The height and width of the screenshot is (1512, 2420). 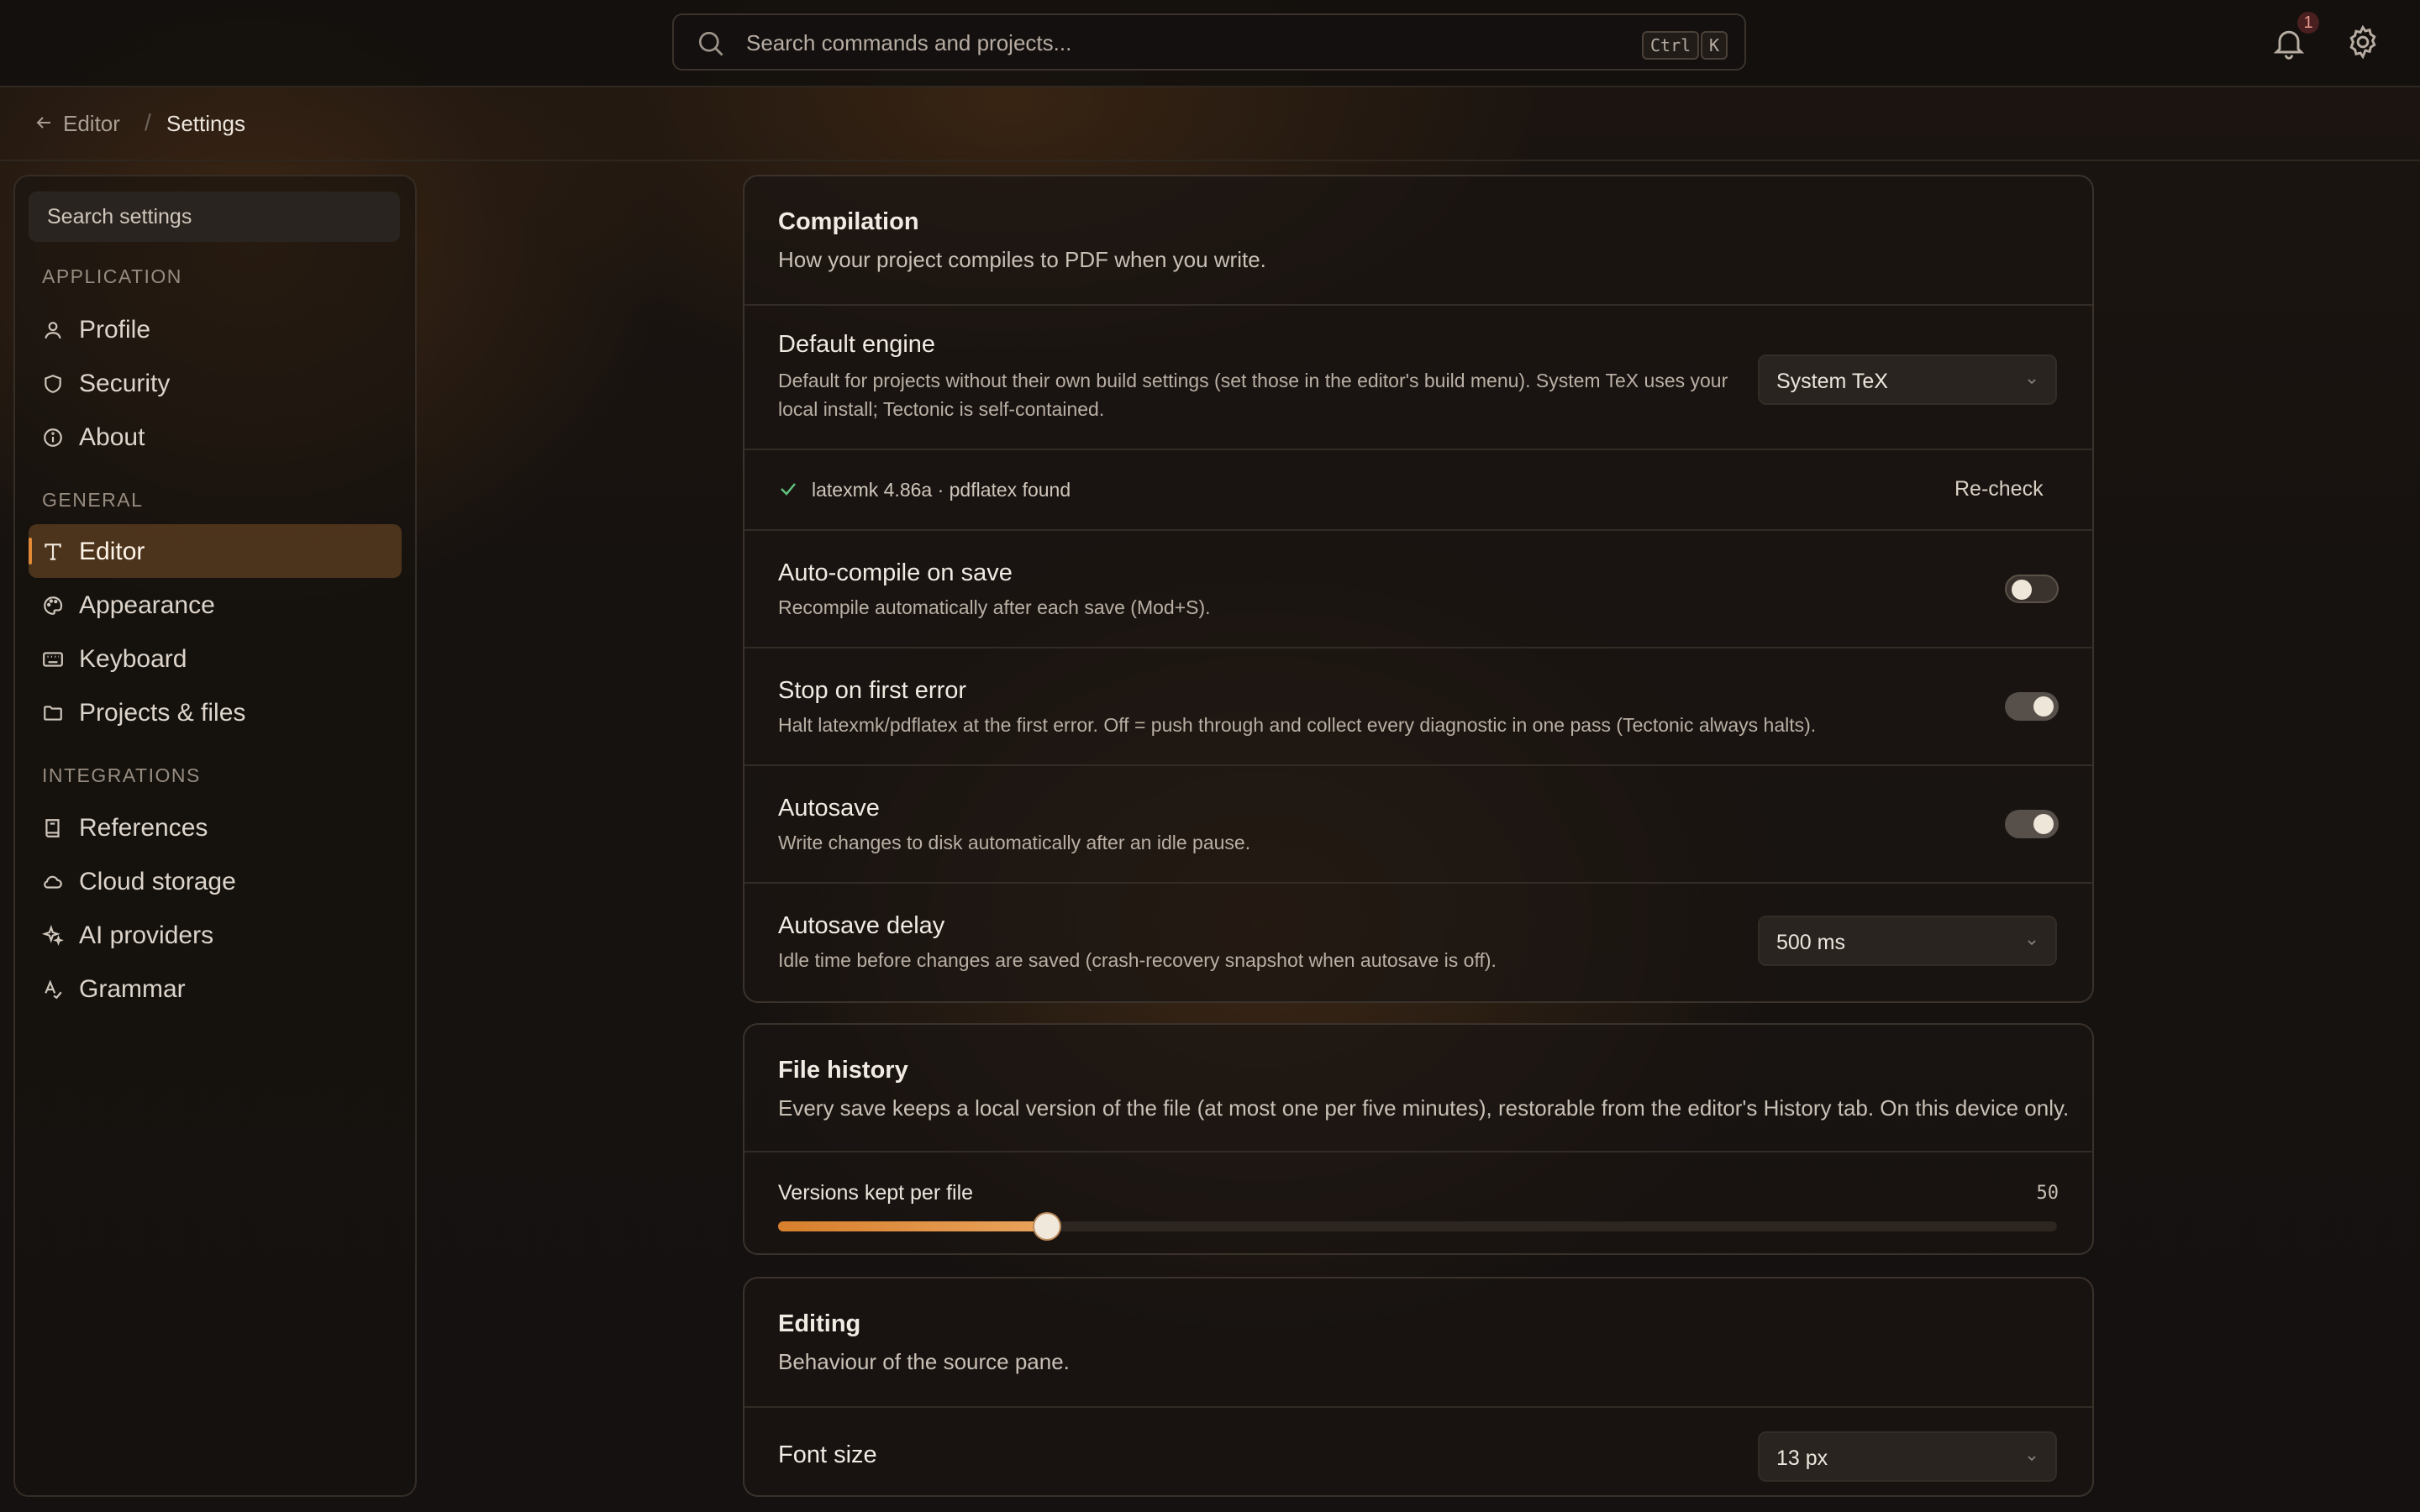 What do you see at coordinates (157, 881) in the screenshot?
I see `sidebar-item-label: Cloud storage` at bounding box center [157, 881].